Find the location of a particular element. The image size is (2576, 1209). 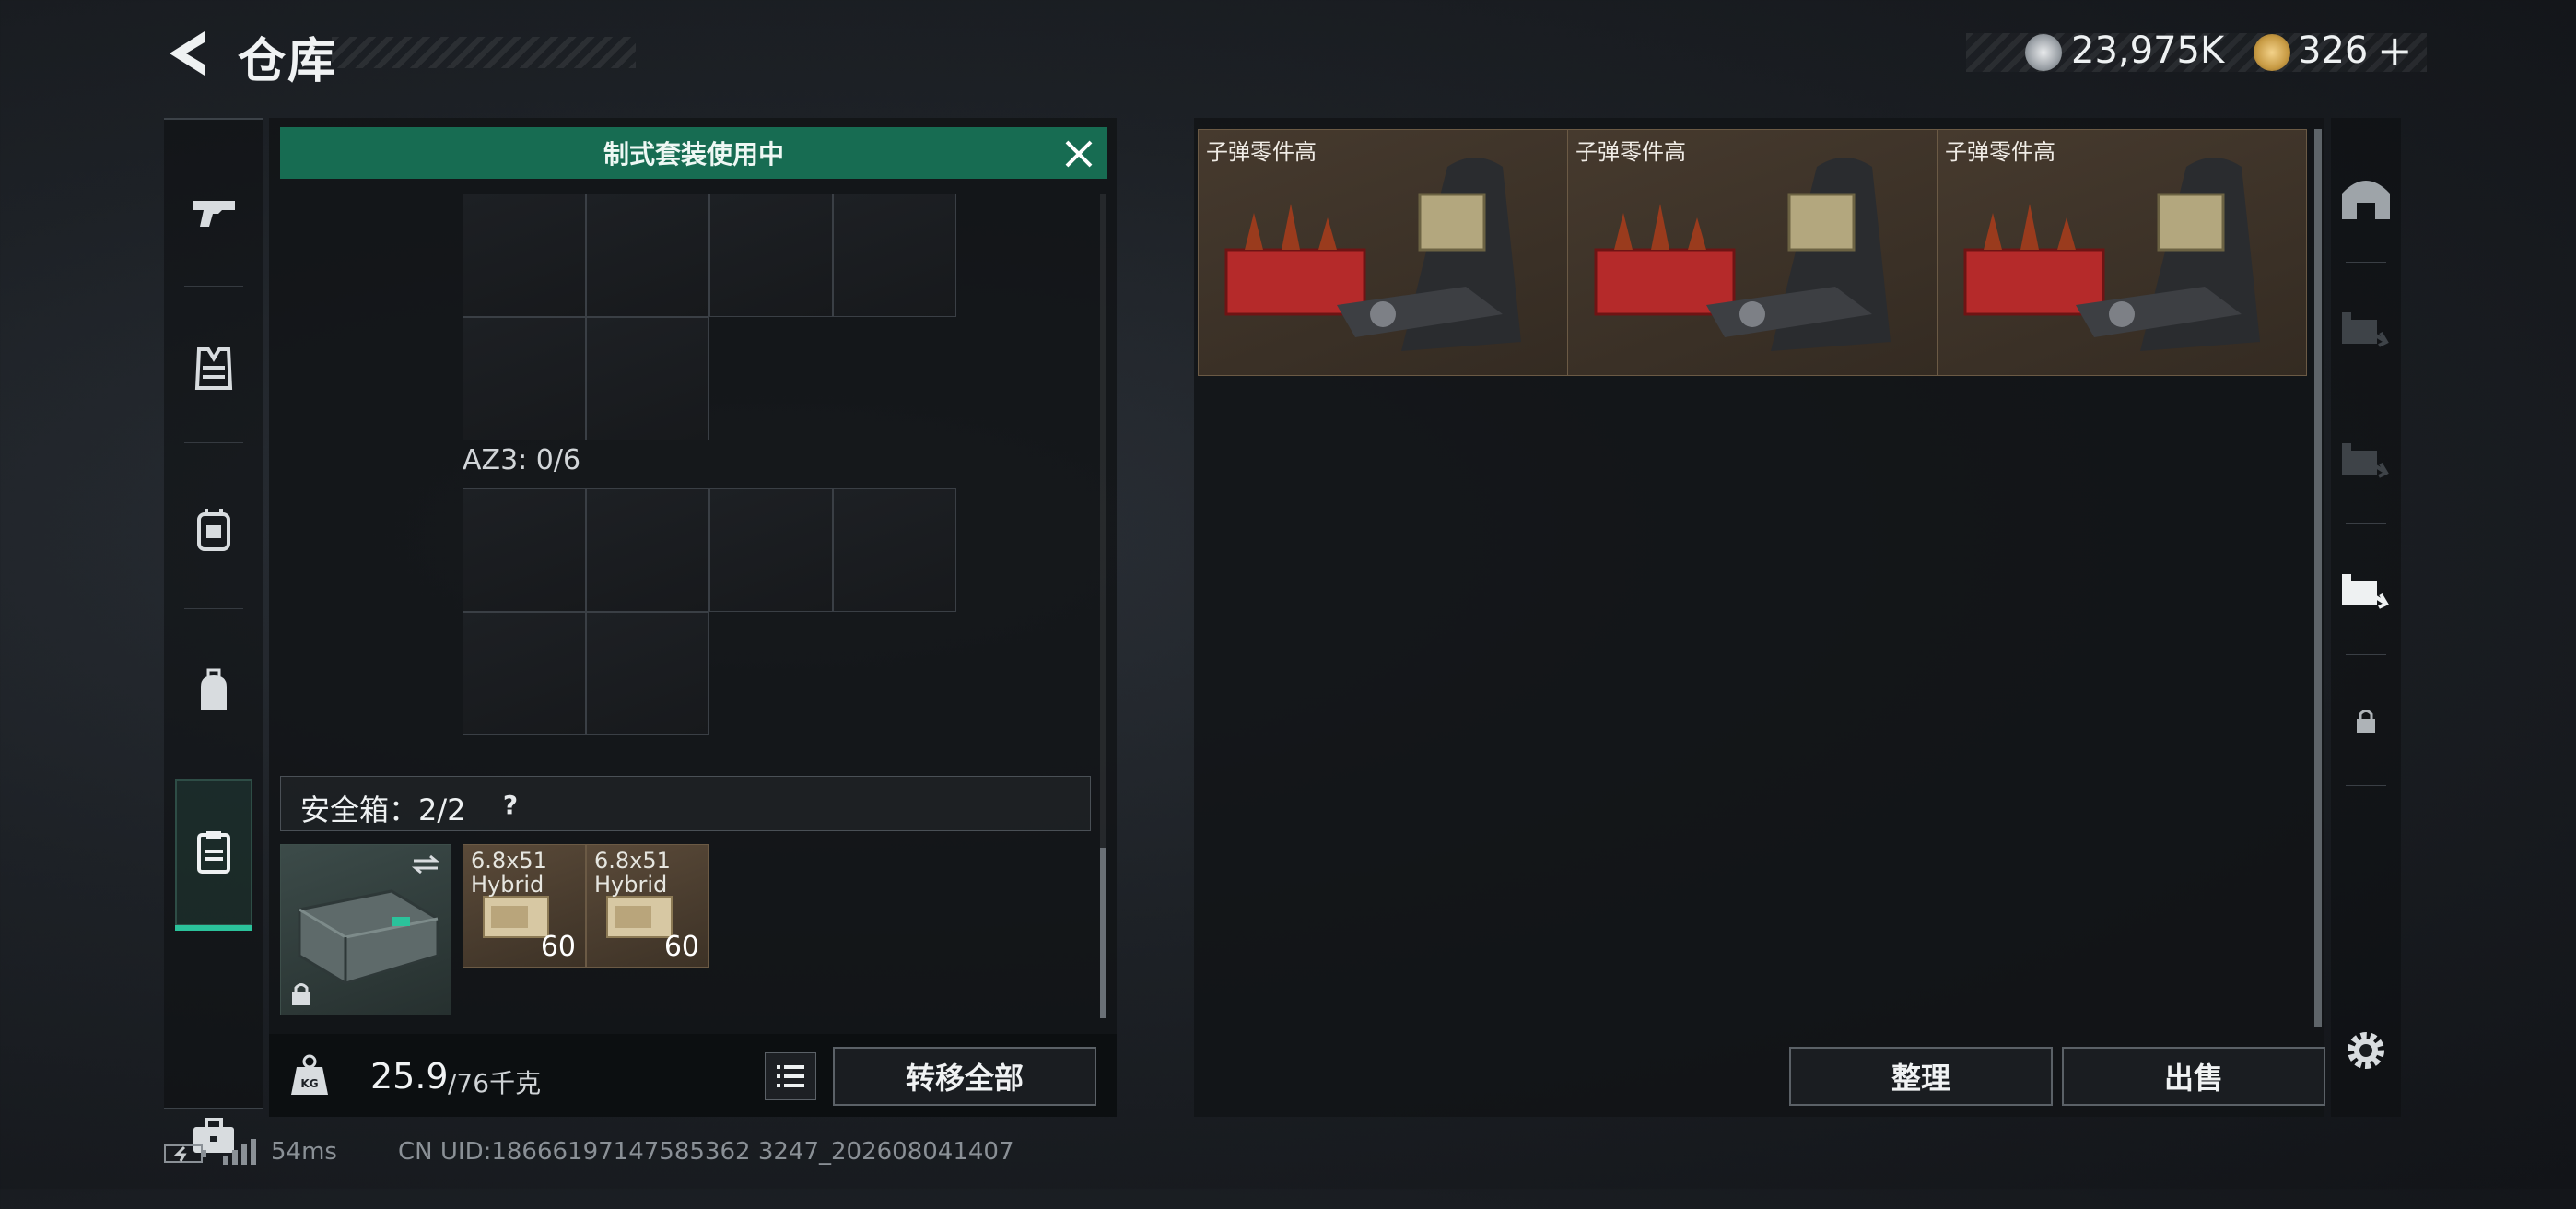

category-armor is located at coordinates (213, 368).